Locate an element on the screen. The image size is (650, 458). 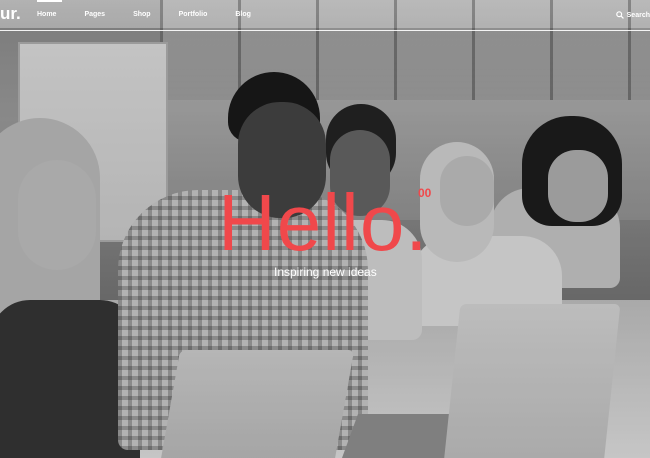
nav-item-pages: Pages is located at coordinates (94, 15).